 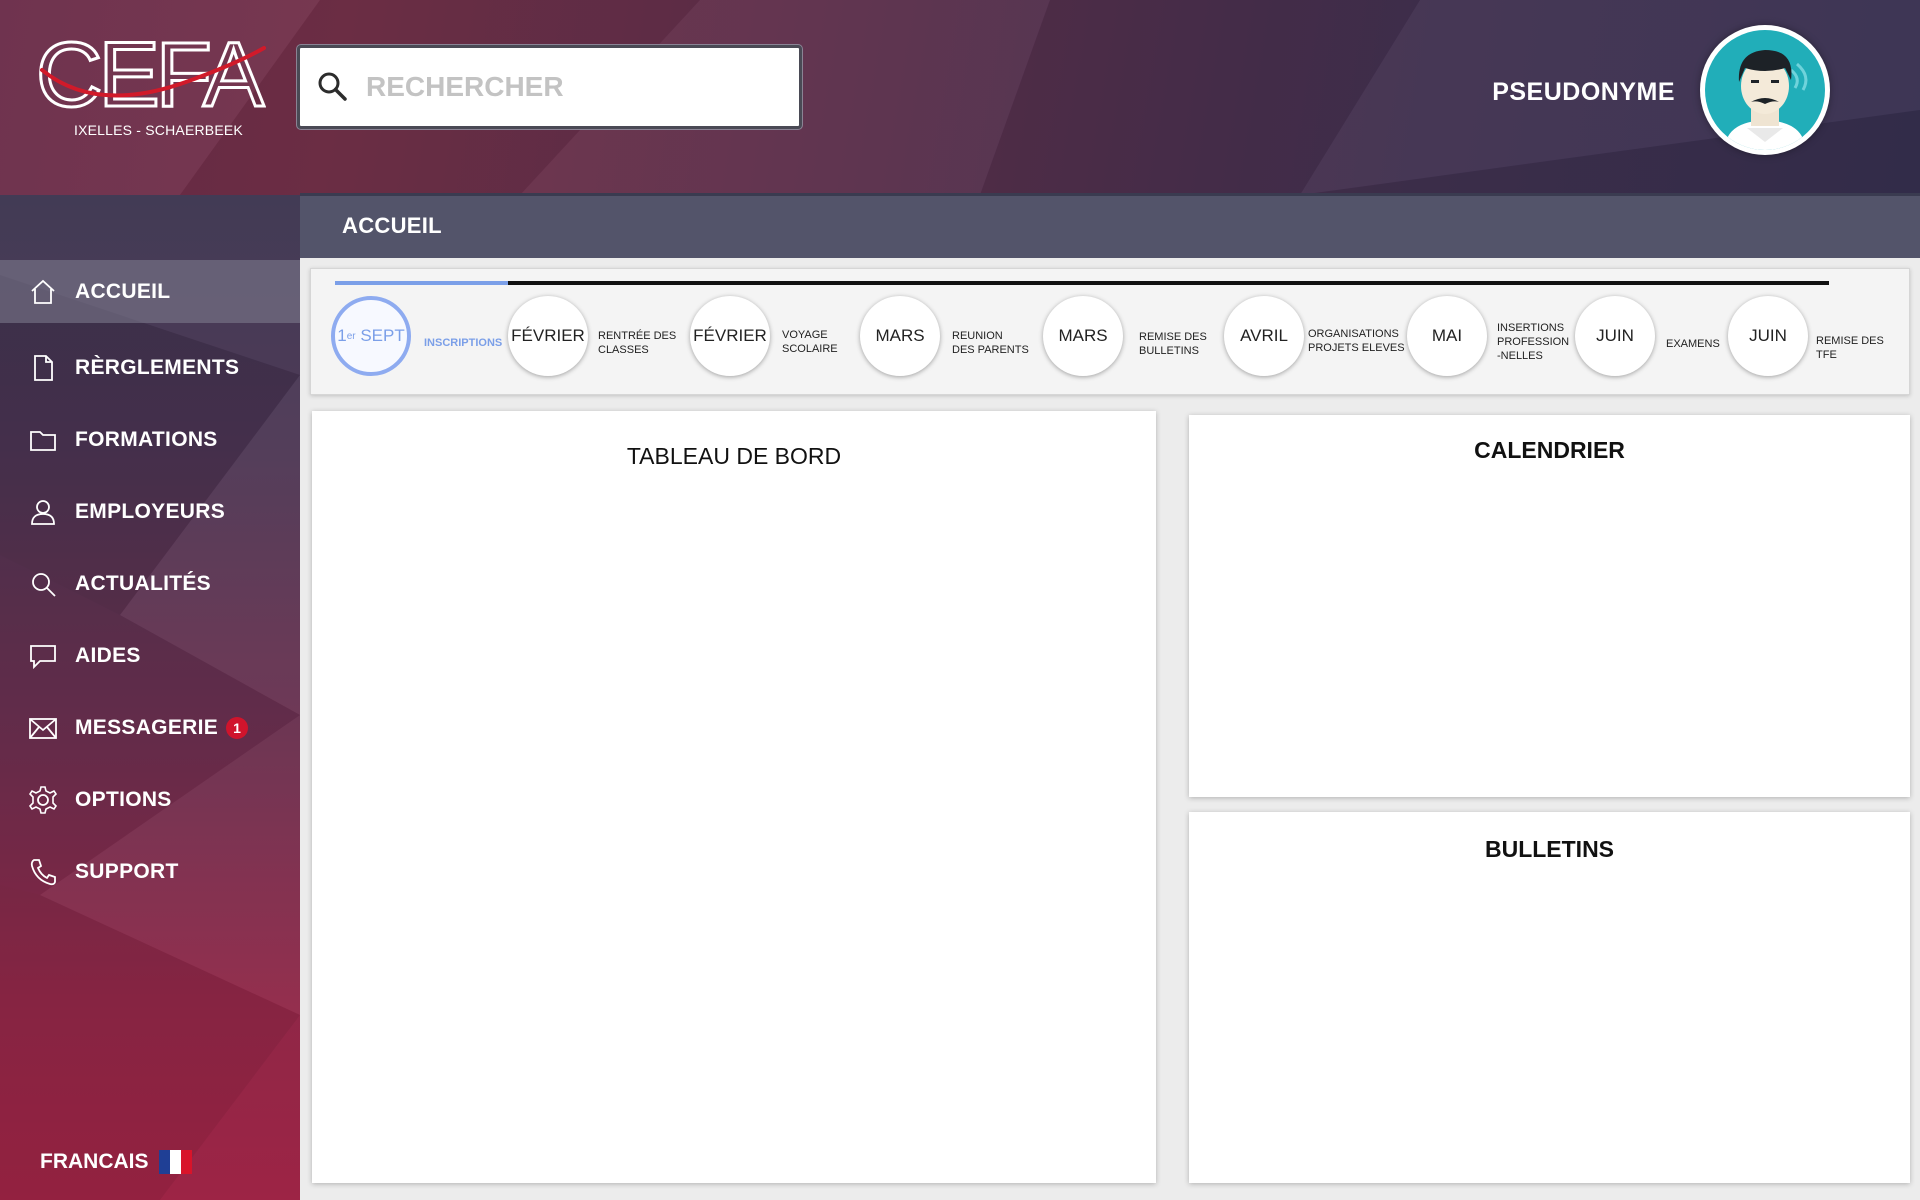 What do you see at coordinates (810, 349) in the screenshot?
I see `timeline-label-line: SCOLAIRE` at bounding box center [810, 349].